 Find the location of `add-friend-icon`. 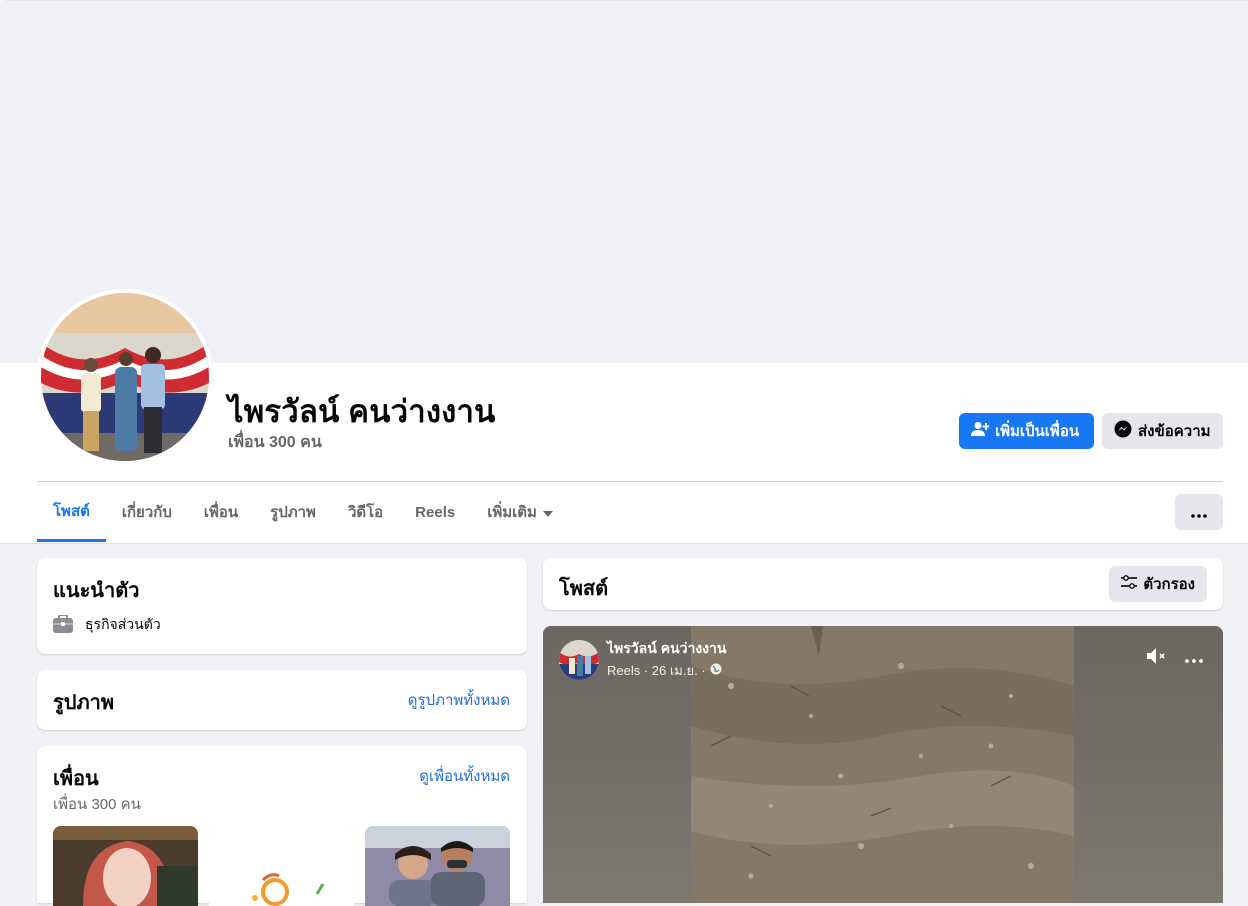

add-friend-icon is located at coordinates (980, 431).